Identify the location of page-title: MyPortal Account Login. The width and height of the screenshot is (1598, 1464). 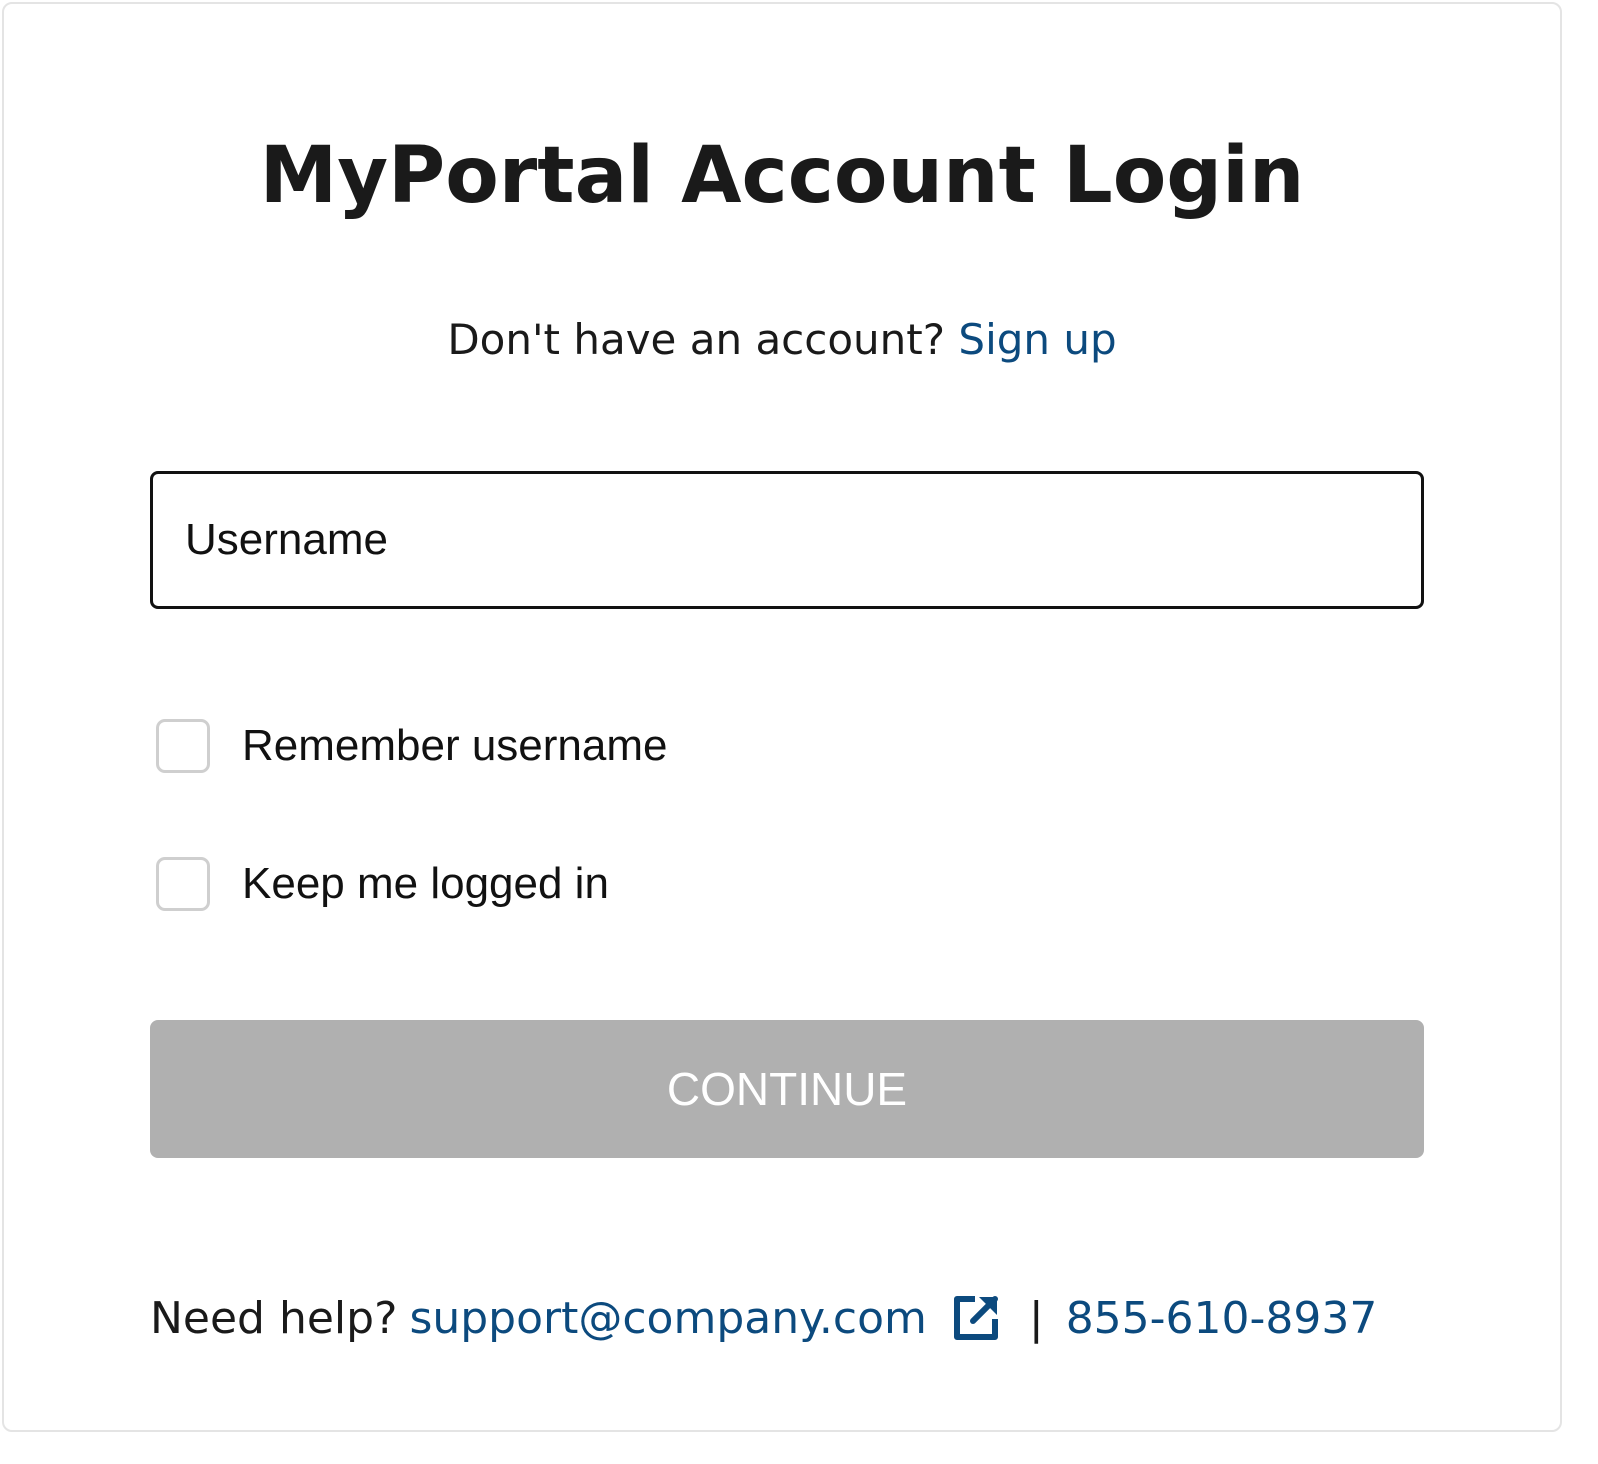
(782, 176).